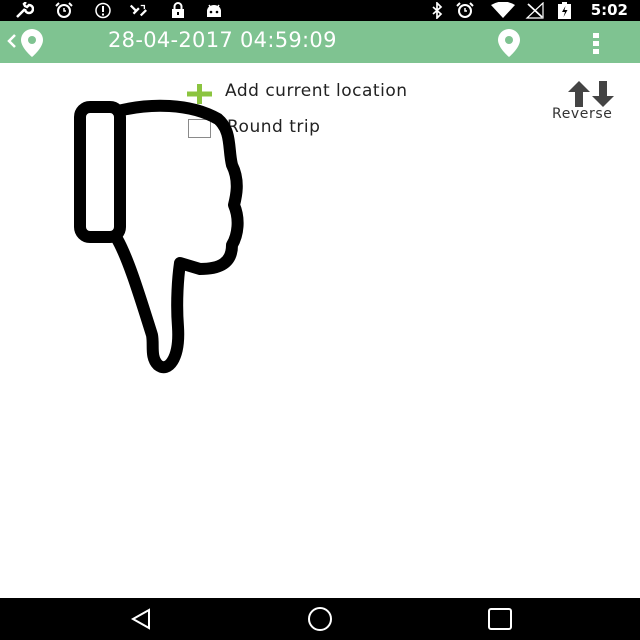 The height and width of the screenshot is (640, 640). Describe the element at coordinates (214, 10) in the screenshot. I see `android-icon` at that location.